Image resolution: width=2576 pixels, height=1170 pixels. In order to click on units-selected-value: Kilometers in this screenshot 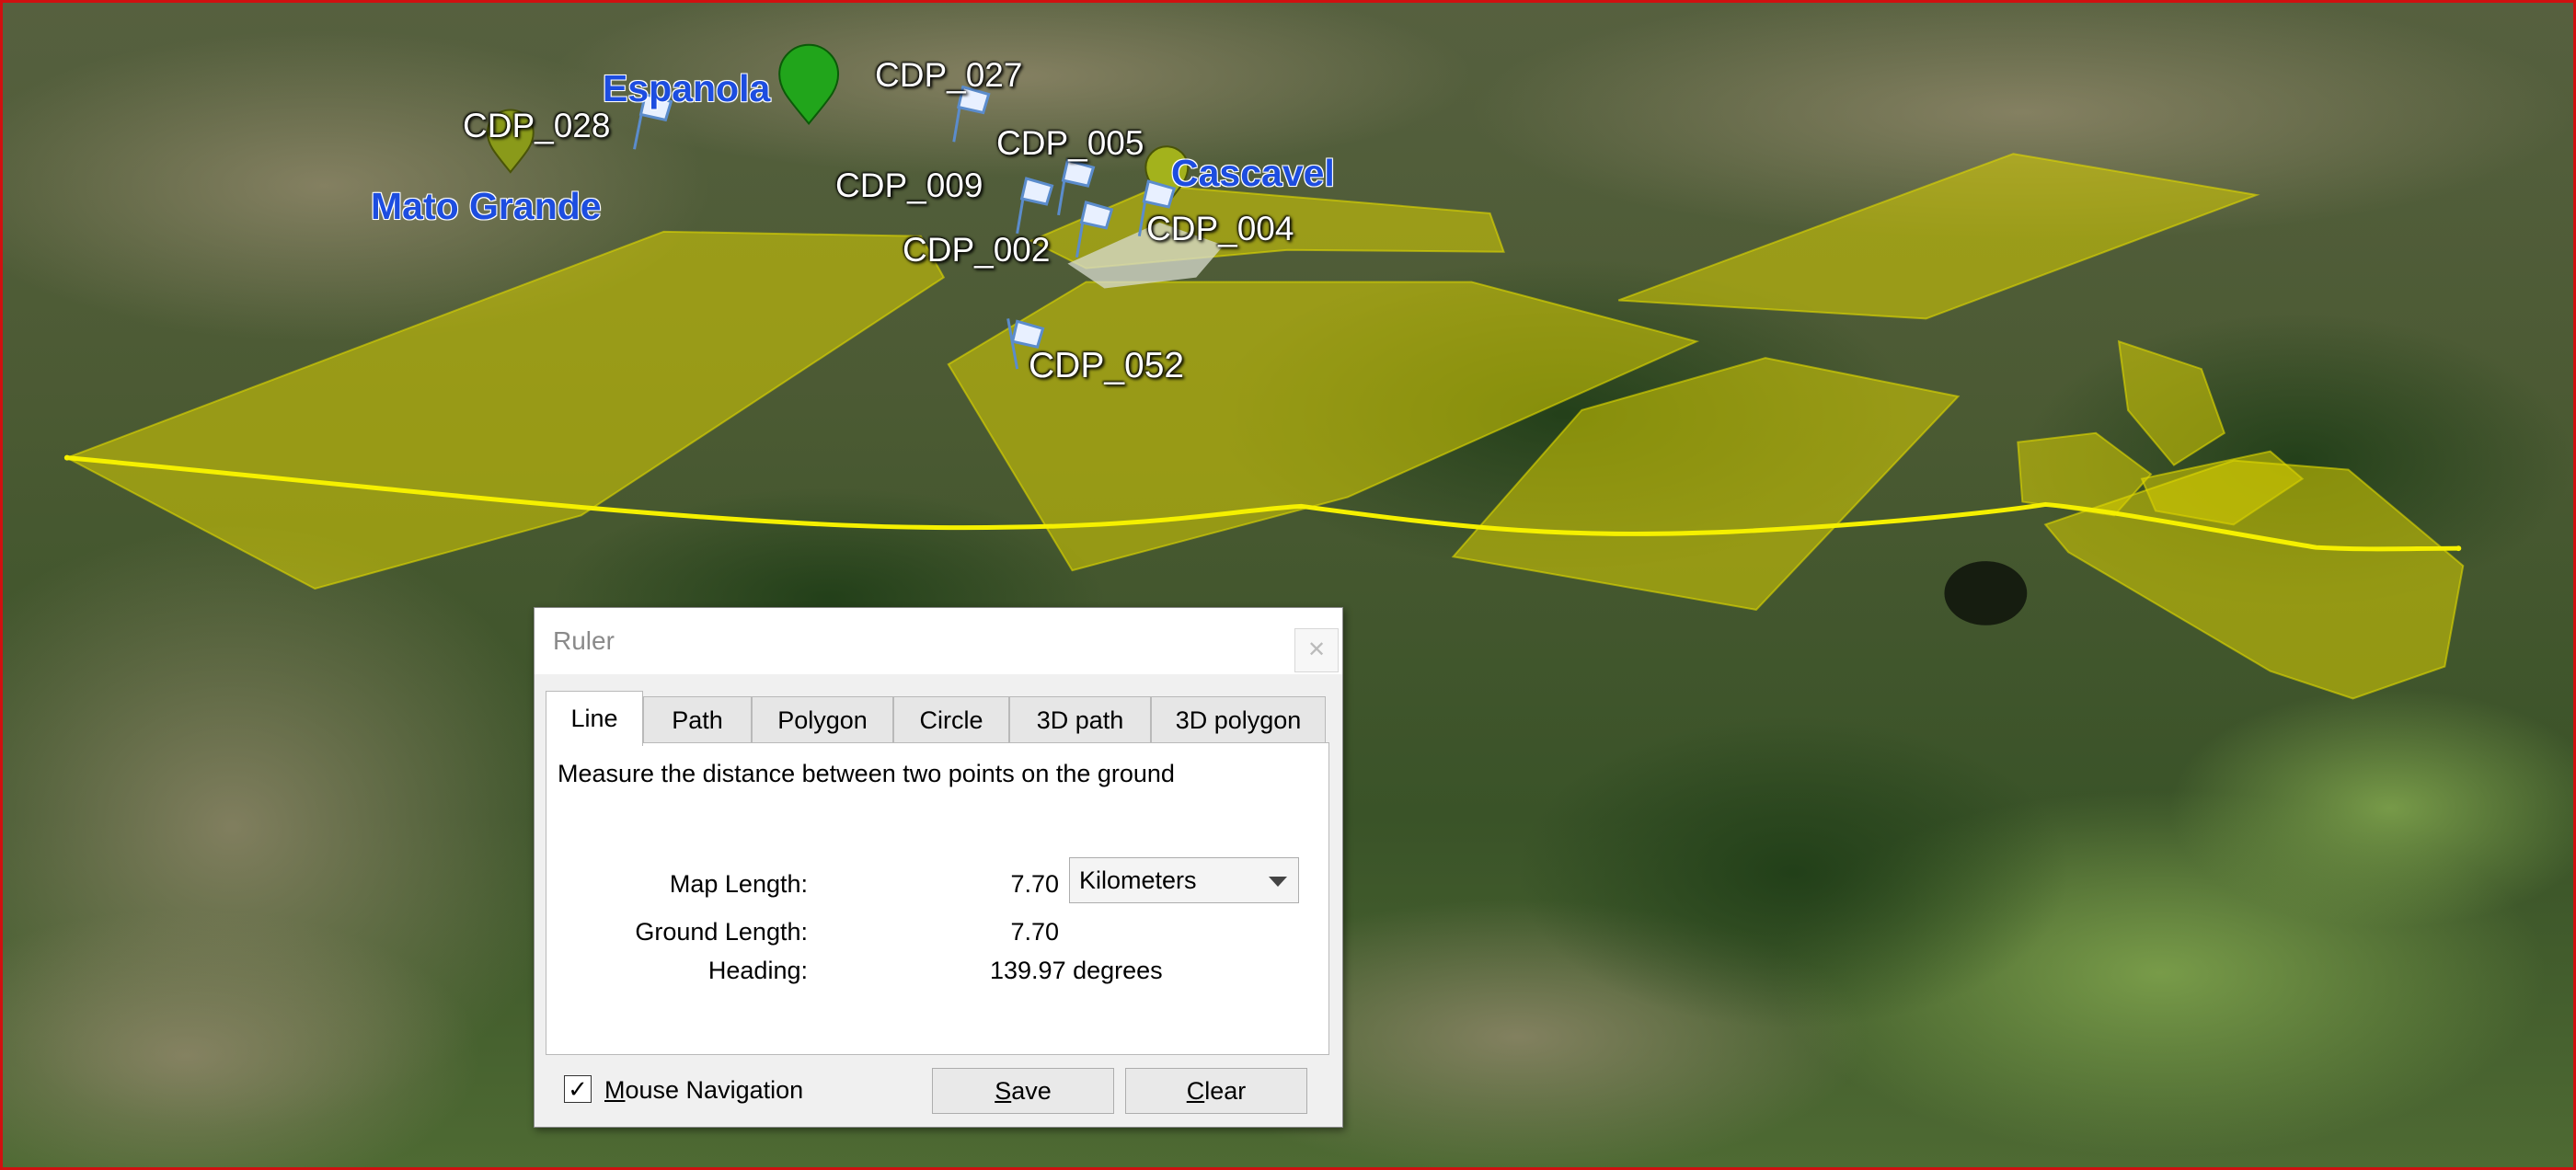, I will do `click(1138, 880)`.